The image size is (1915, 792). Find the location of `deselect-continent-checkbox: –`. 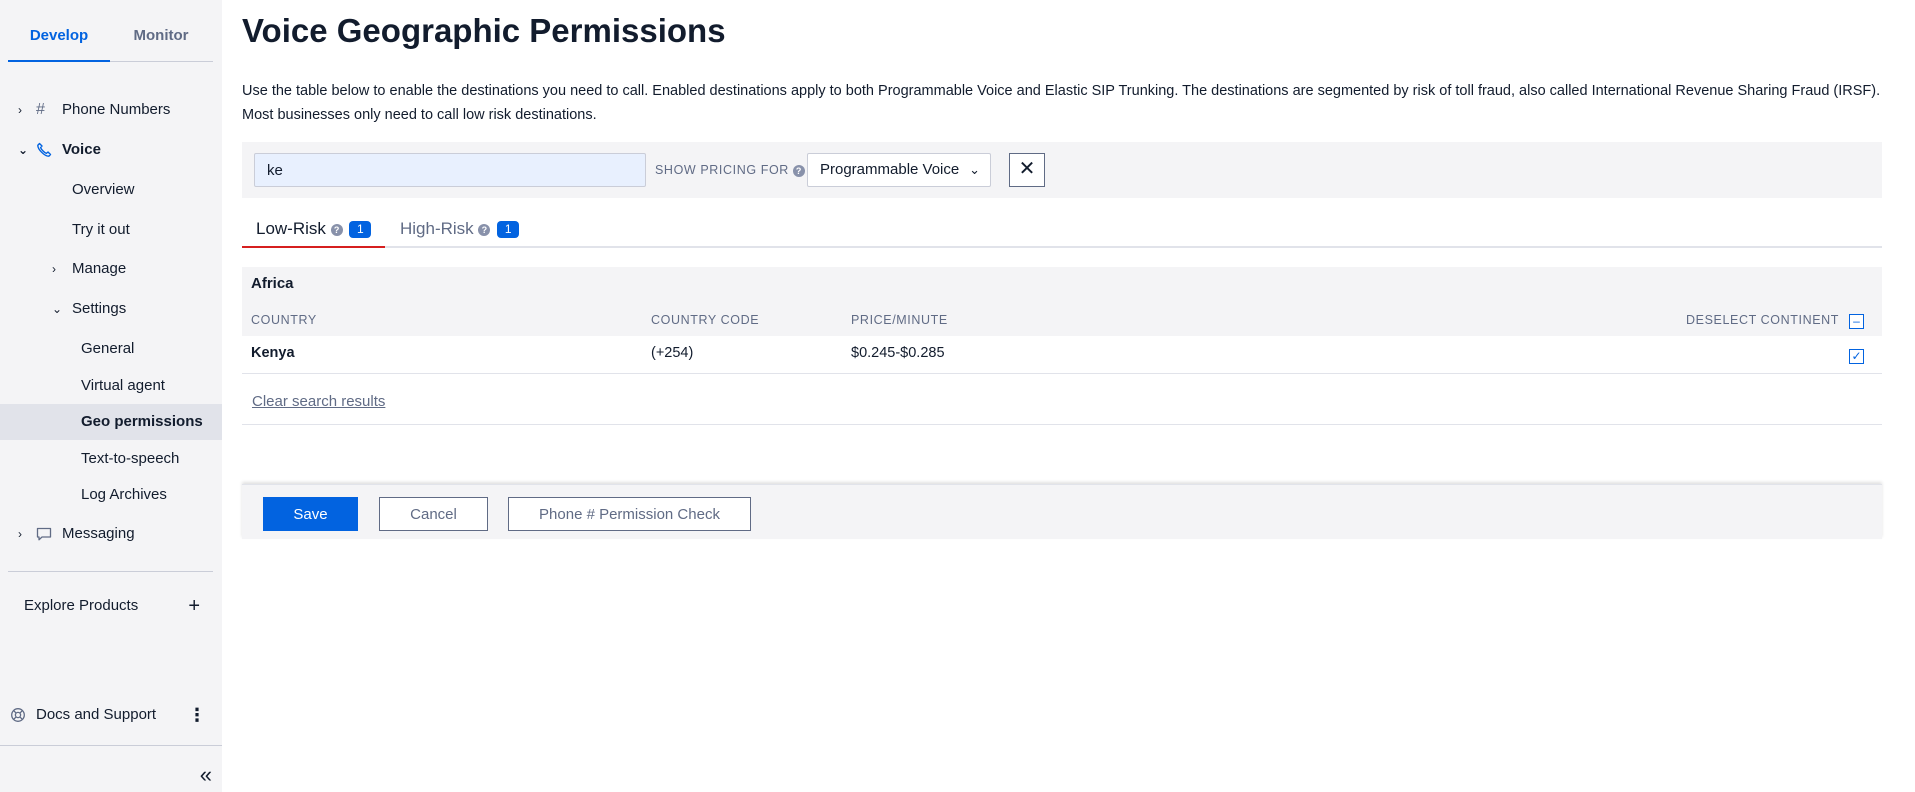

deselect-continent-checkbox: – is located at coordinates (1856, 321).